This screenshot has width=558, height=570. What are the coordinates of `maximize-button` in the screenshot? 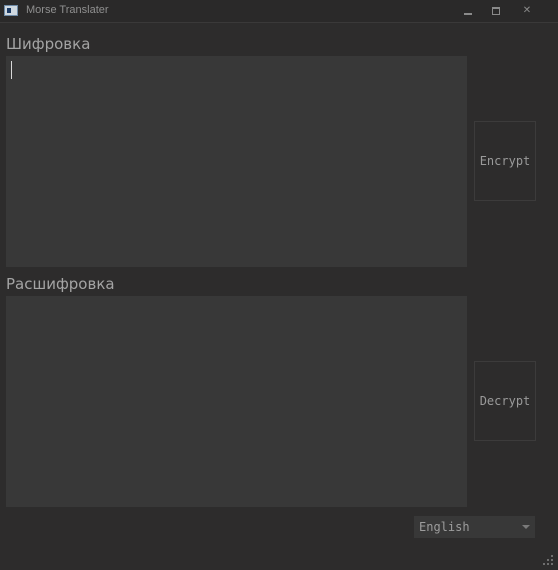 It's located at (496, 11).